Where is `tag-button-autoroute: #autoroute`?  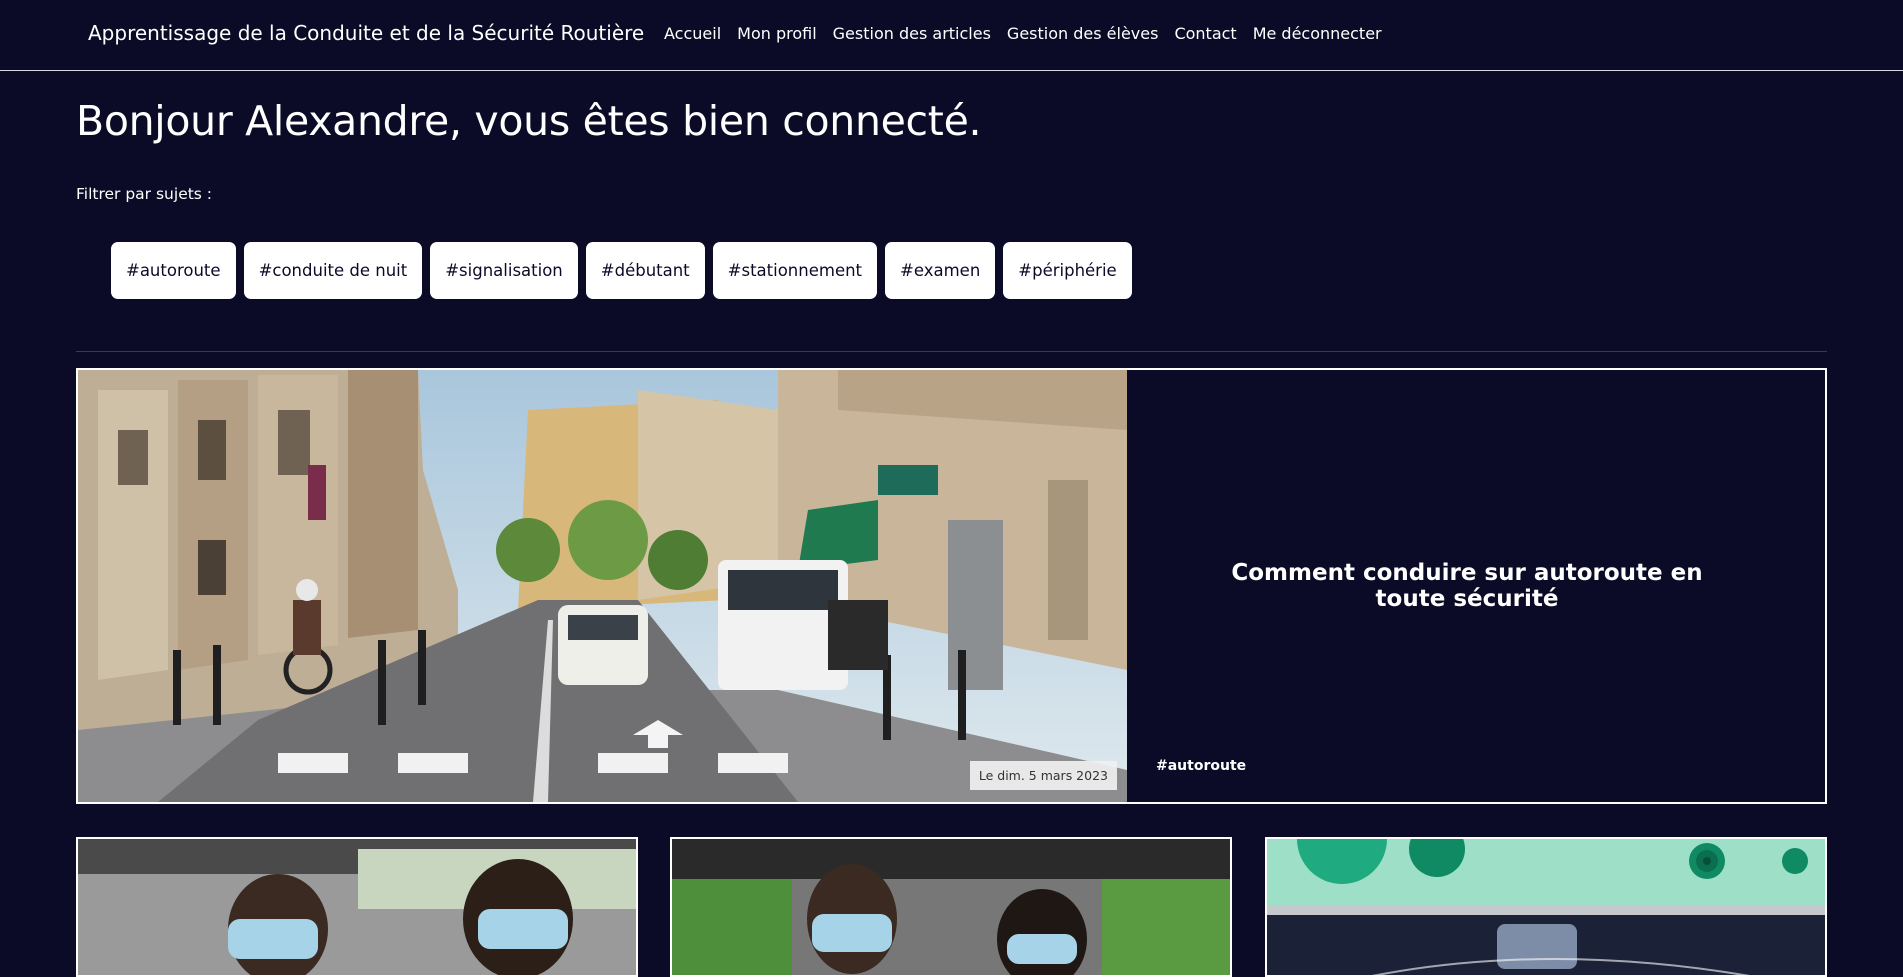
tag-button-autoroute: #autoroute is located at coordinates (173, 270).